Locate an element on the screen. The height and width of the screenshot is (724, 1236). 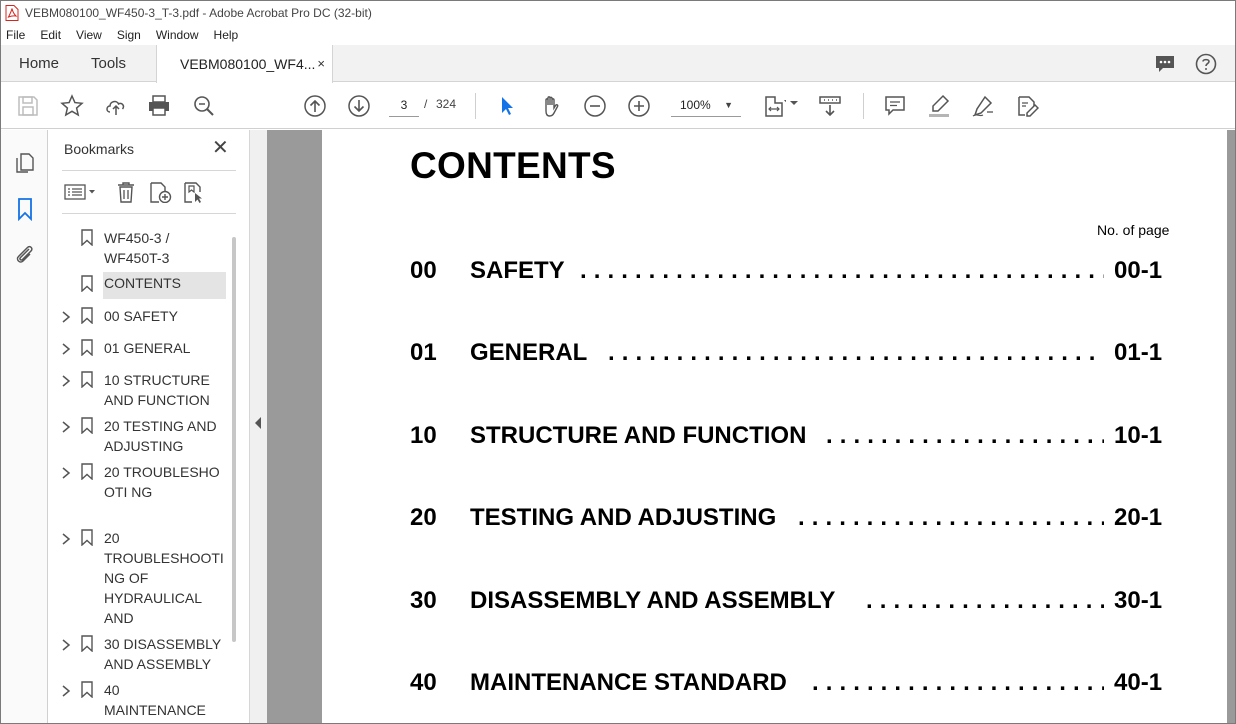
toc-title: SAFETY is located at coordinates (517, 270).